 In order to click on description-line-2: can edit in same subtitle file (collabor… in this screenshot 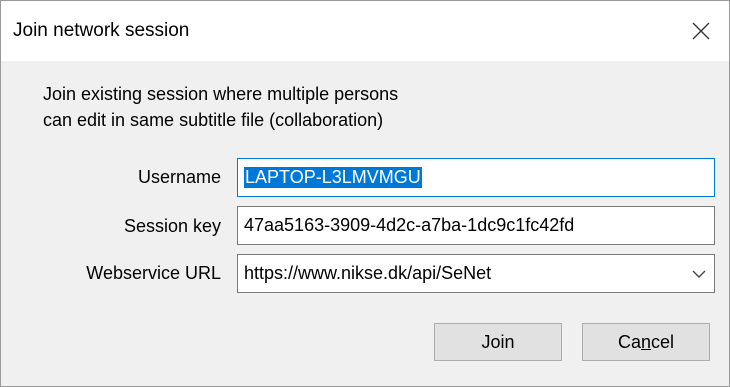, I will do `click(213, 120)`.